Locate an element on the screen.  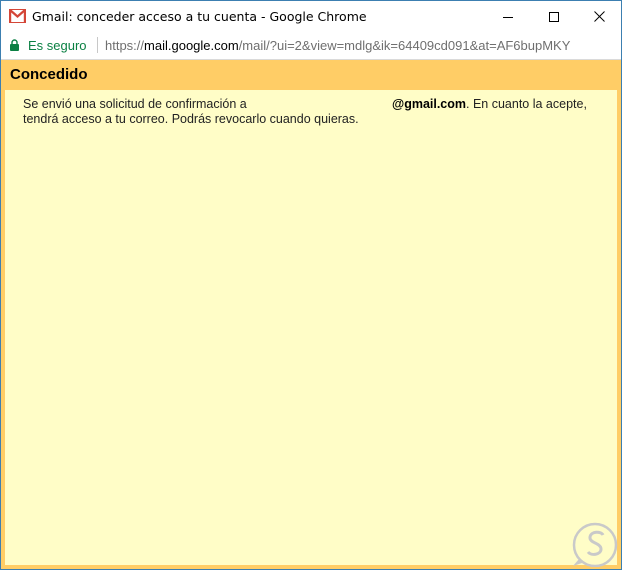
maximize-icon is located at coordinates (554, 16).